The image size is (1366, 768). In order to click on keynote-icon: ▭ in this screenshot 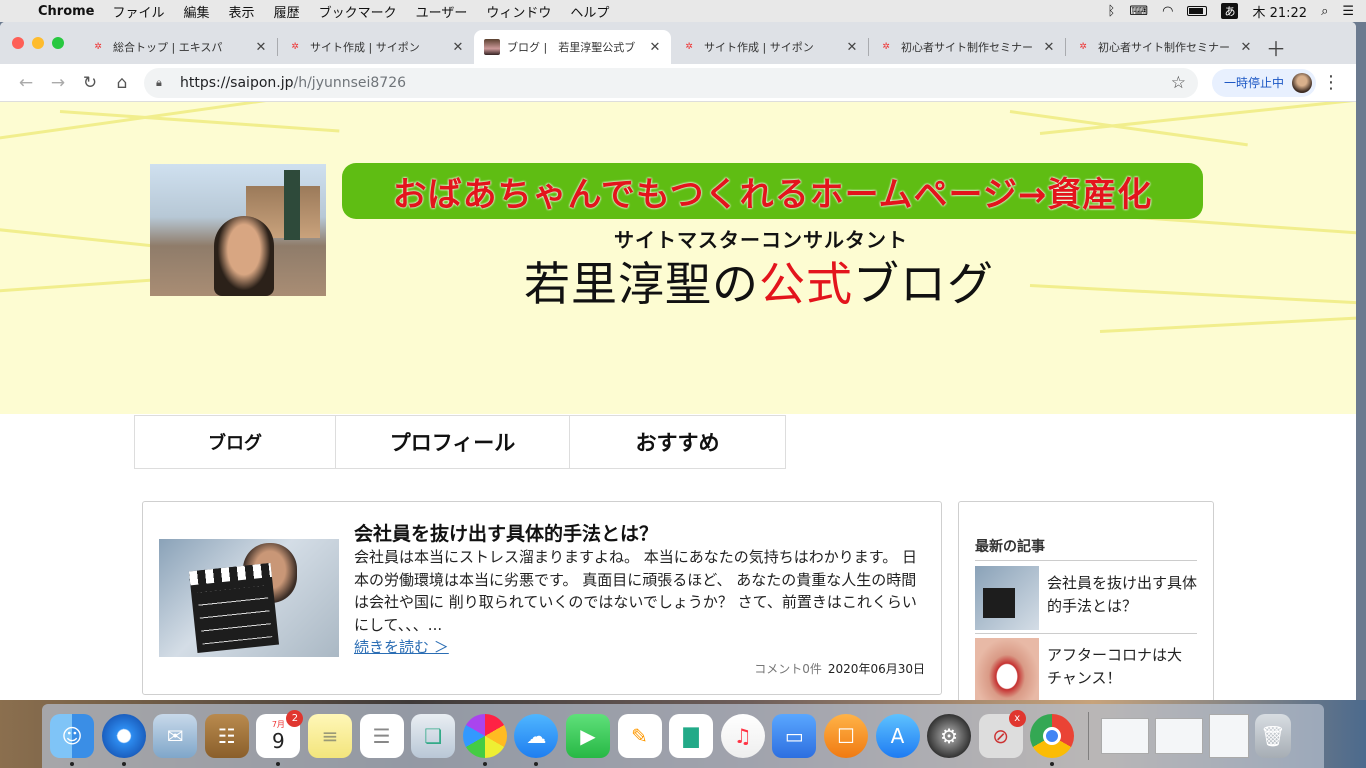, I will do `click(794, 736)`.